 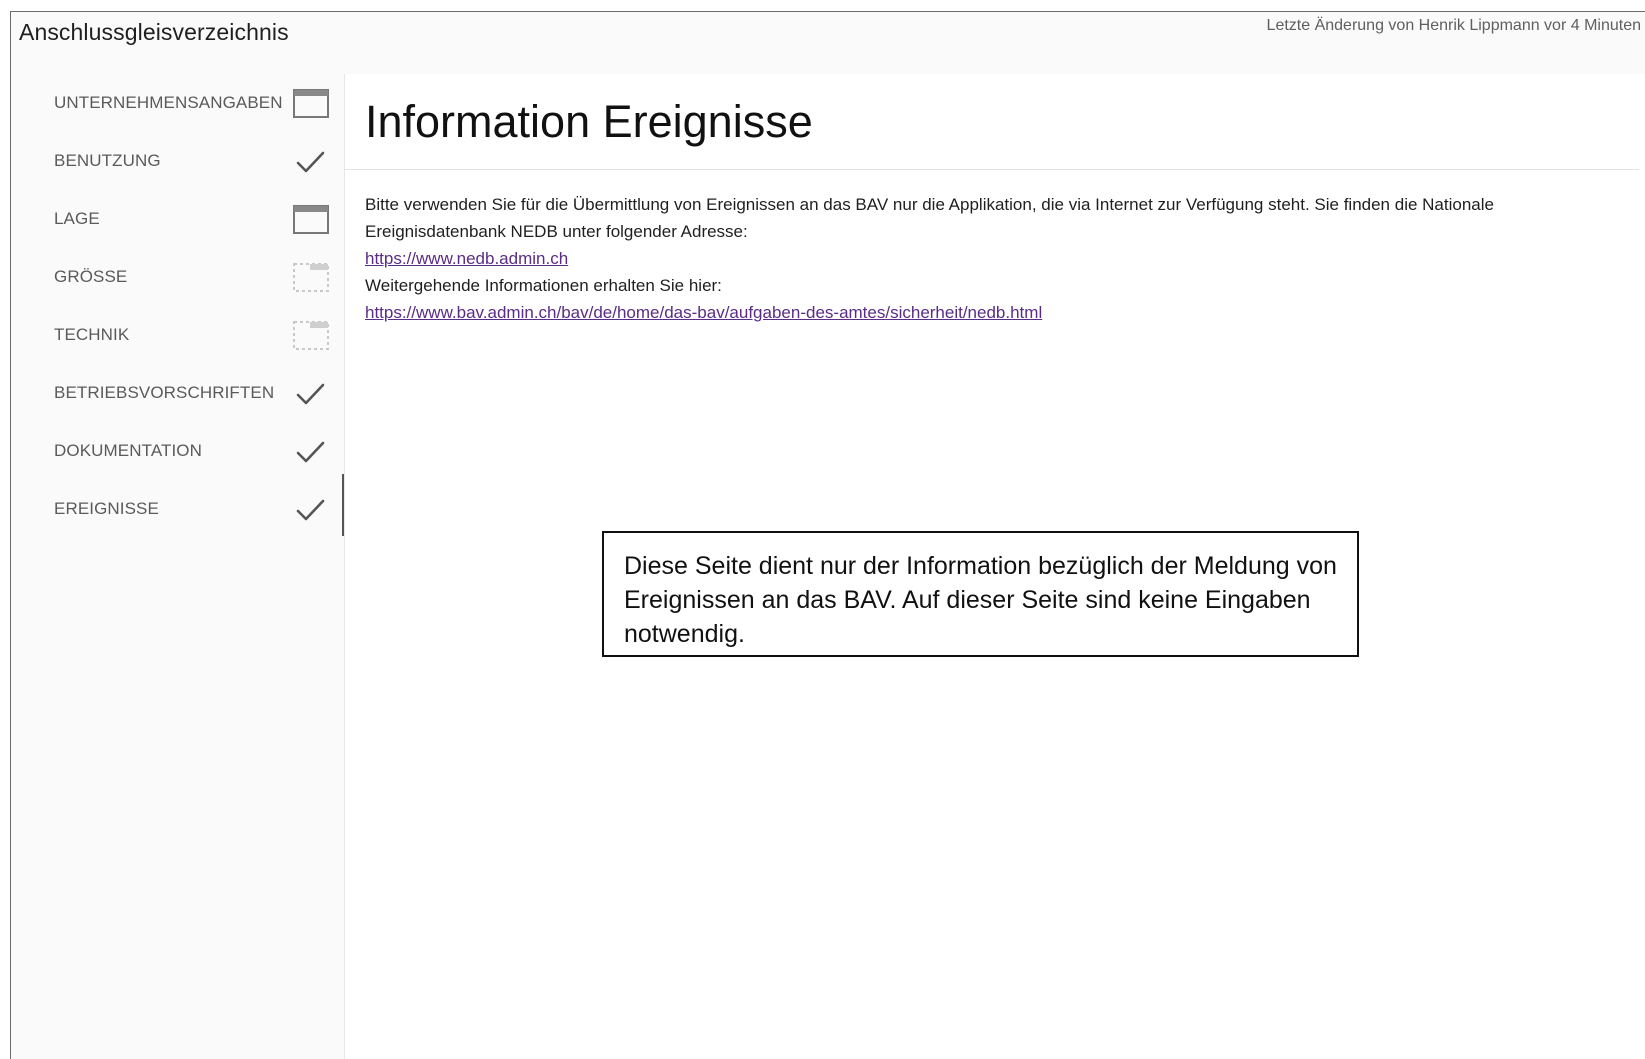 What do you see at coordinates (177, 506) in the screenshot?
I see `sidebar-item-ereignisse: EREIGNISSE` at bounding box center [177, 506].